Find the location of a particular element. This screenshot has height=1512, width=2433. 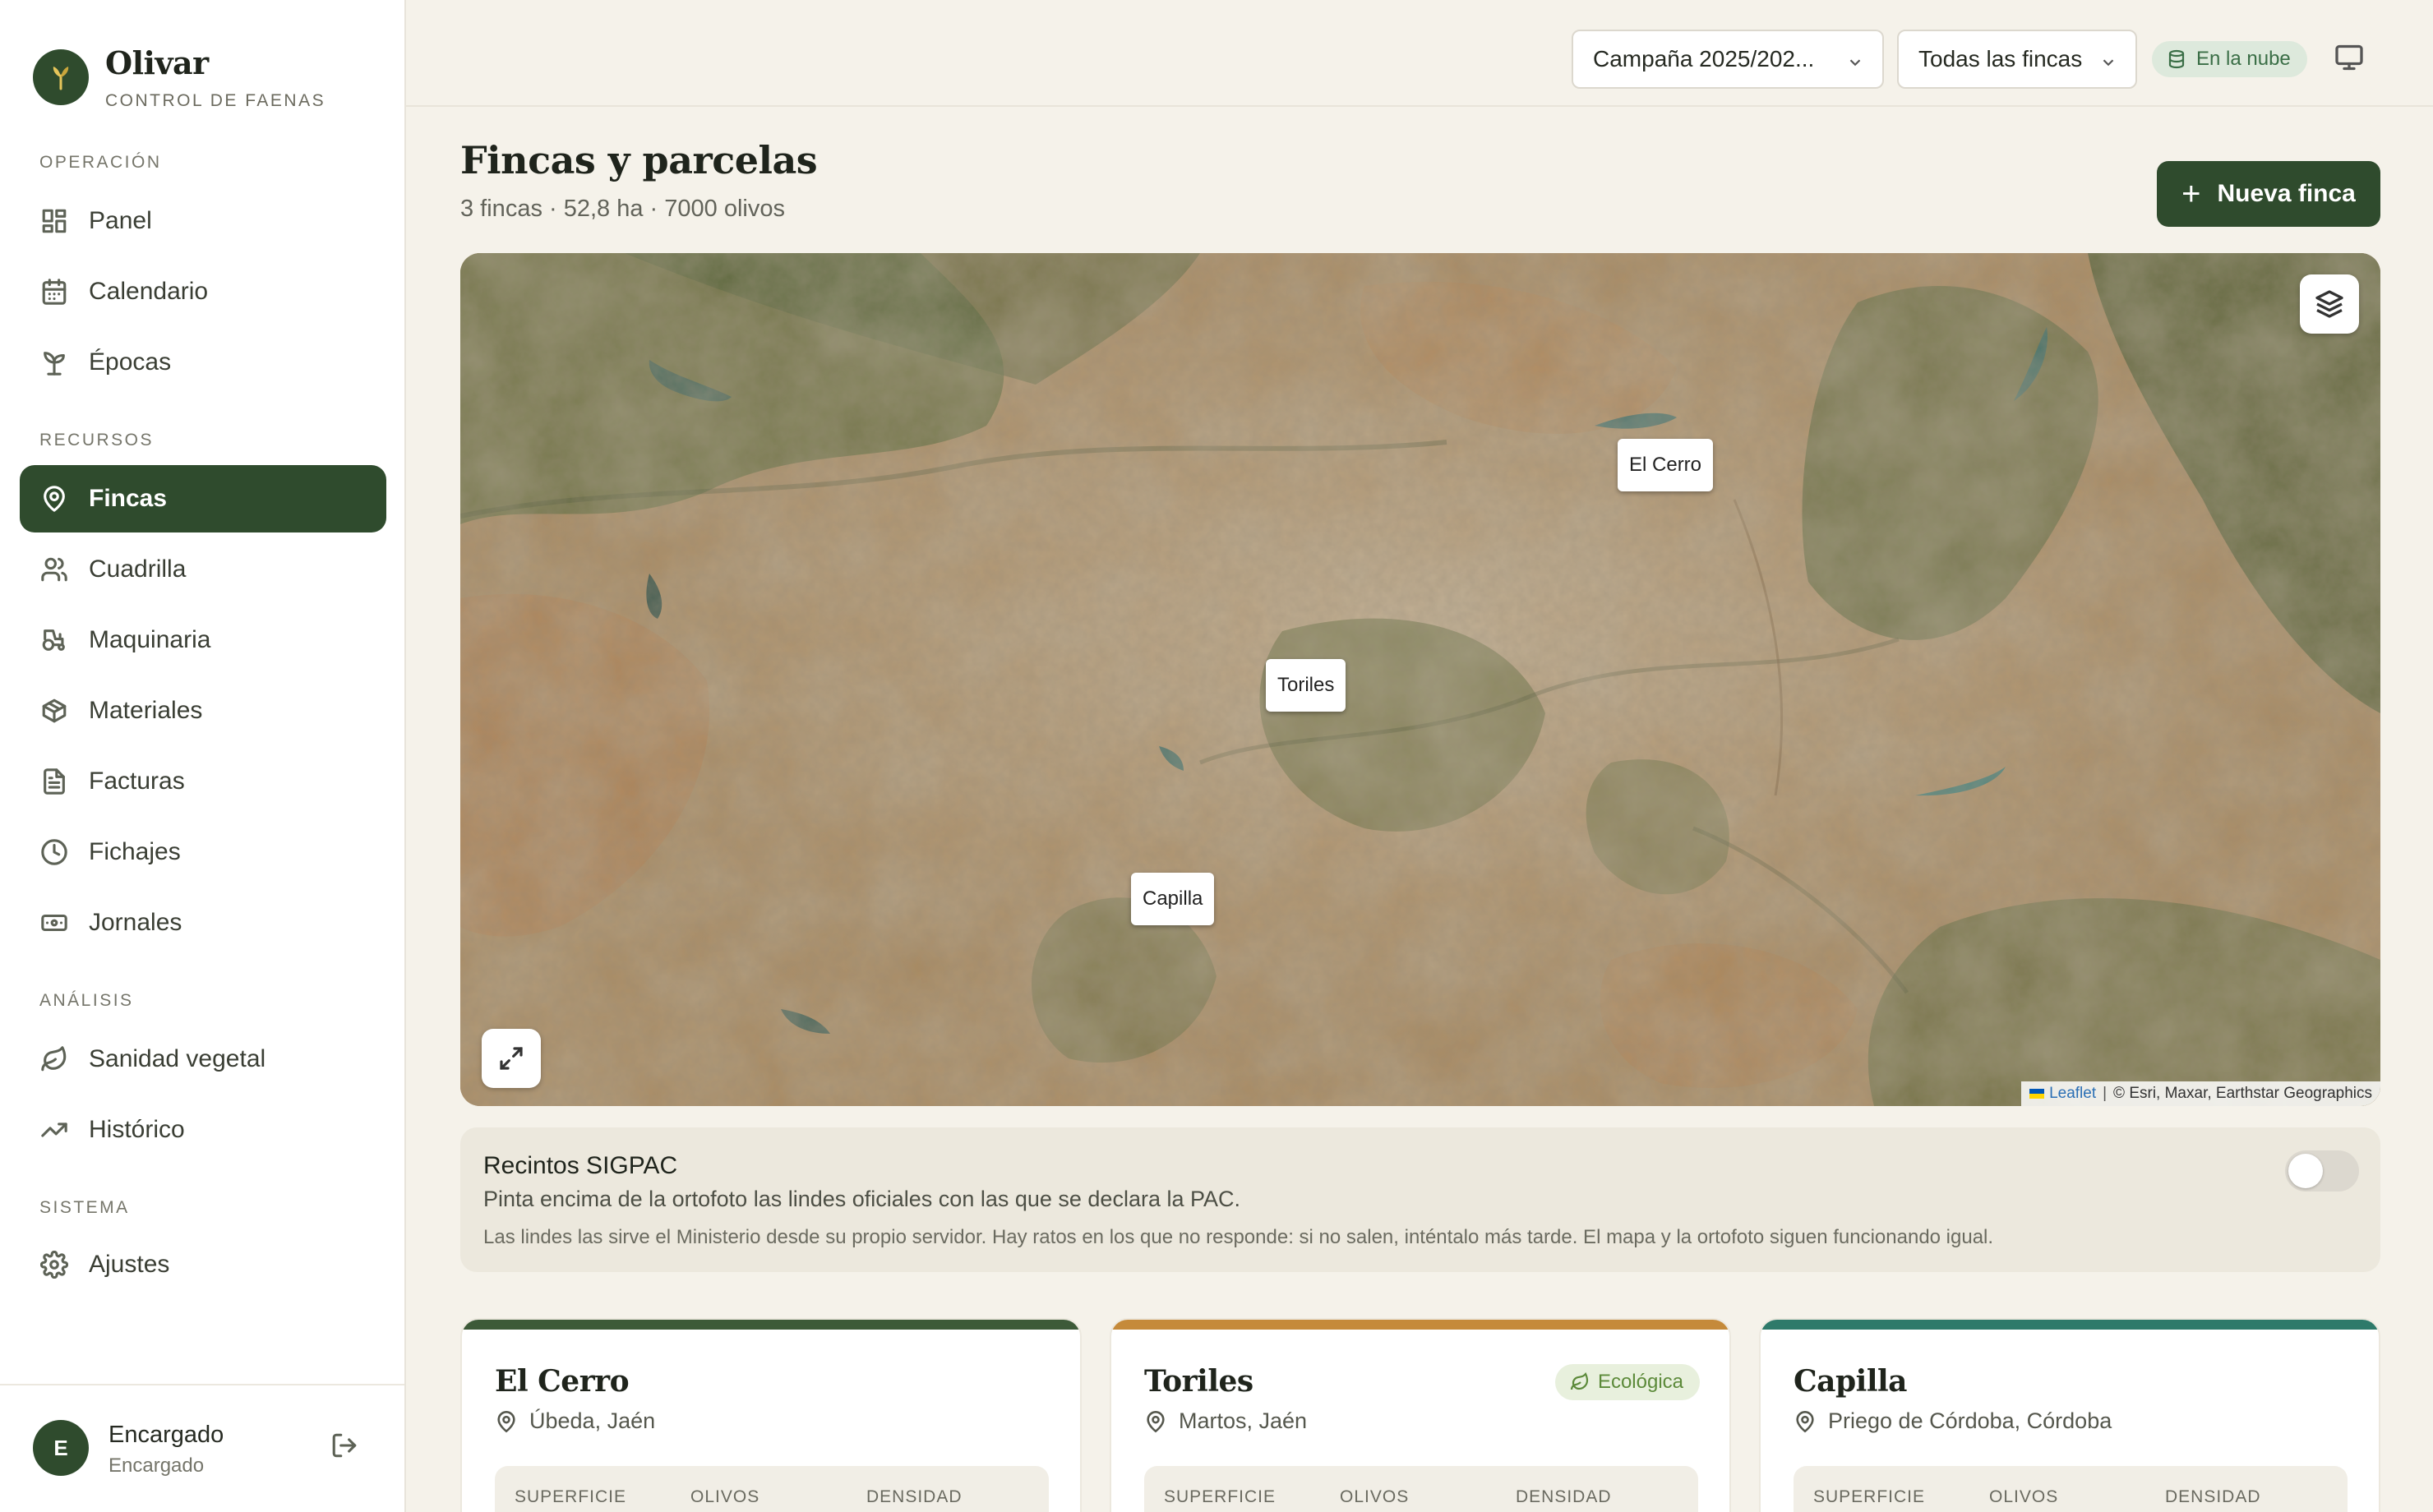

sidebar-item-label: Panel is located at coordinates (121, 221).